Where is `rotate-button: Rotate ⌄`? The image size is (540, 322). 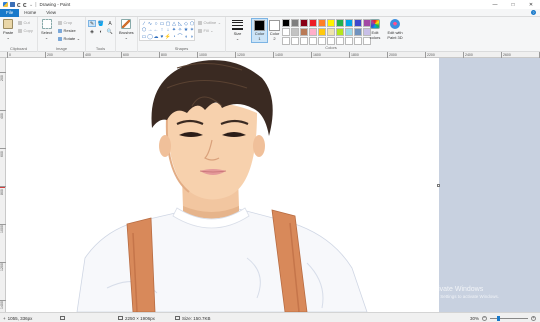 rotate-button: Rotate ⌄ is located at coordinates (69, 38).